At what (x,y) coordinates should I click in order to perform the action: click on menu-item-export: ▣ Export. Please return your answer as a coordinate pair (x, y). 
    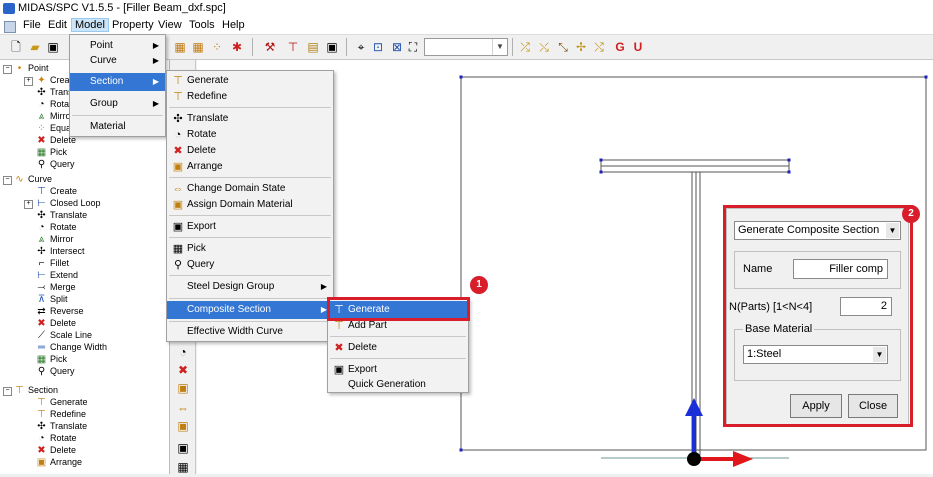
    Looking at the image, I should click on (250, 227).